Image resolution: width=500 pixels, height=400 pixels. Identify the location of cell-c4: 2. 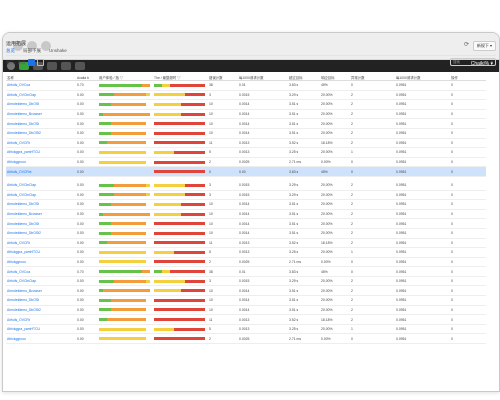
(223, 339).